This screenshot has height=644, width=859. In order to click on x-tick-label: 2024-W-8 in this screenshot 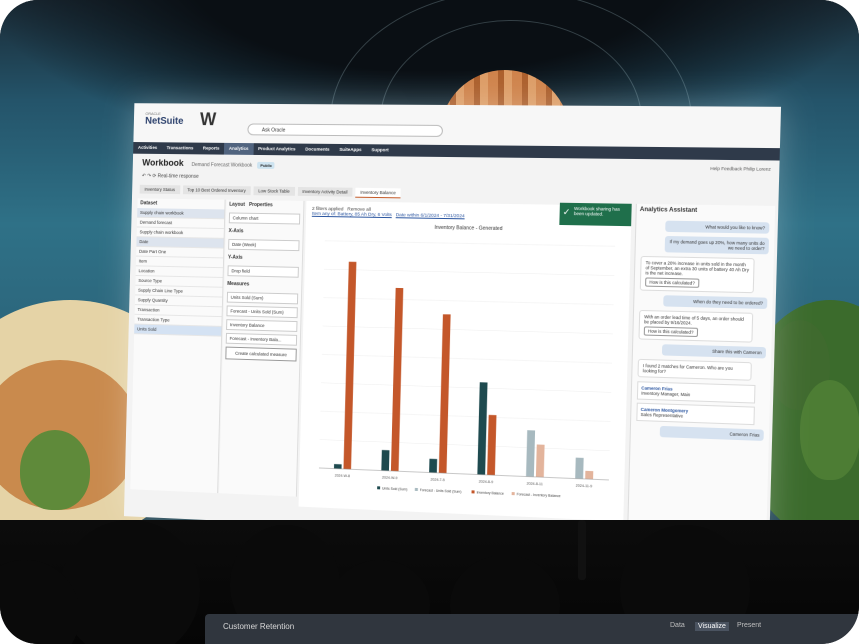, I will do `click(342, 476)`.